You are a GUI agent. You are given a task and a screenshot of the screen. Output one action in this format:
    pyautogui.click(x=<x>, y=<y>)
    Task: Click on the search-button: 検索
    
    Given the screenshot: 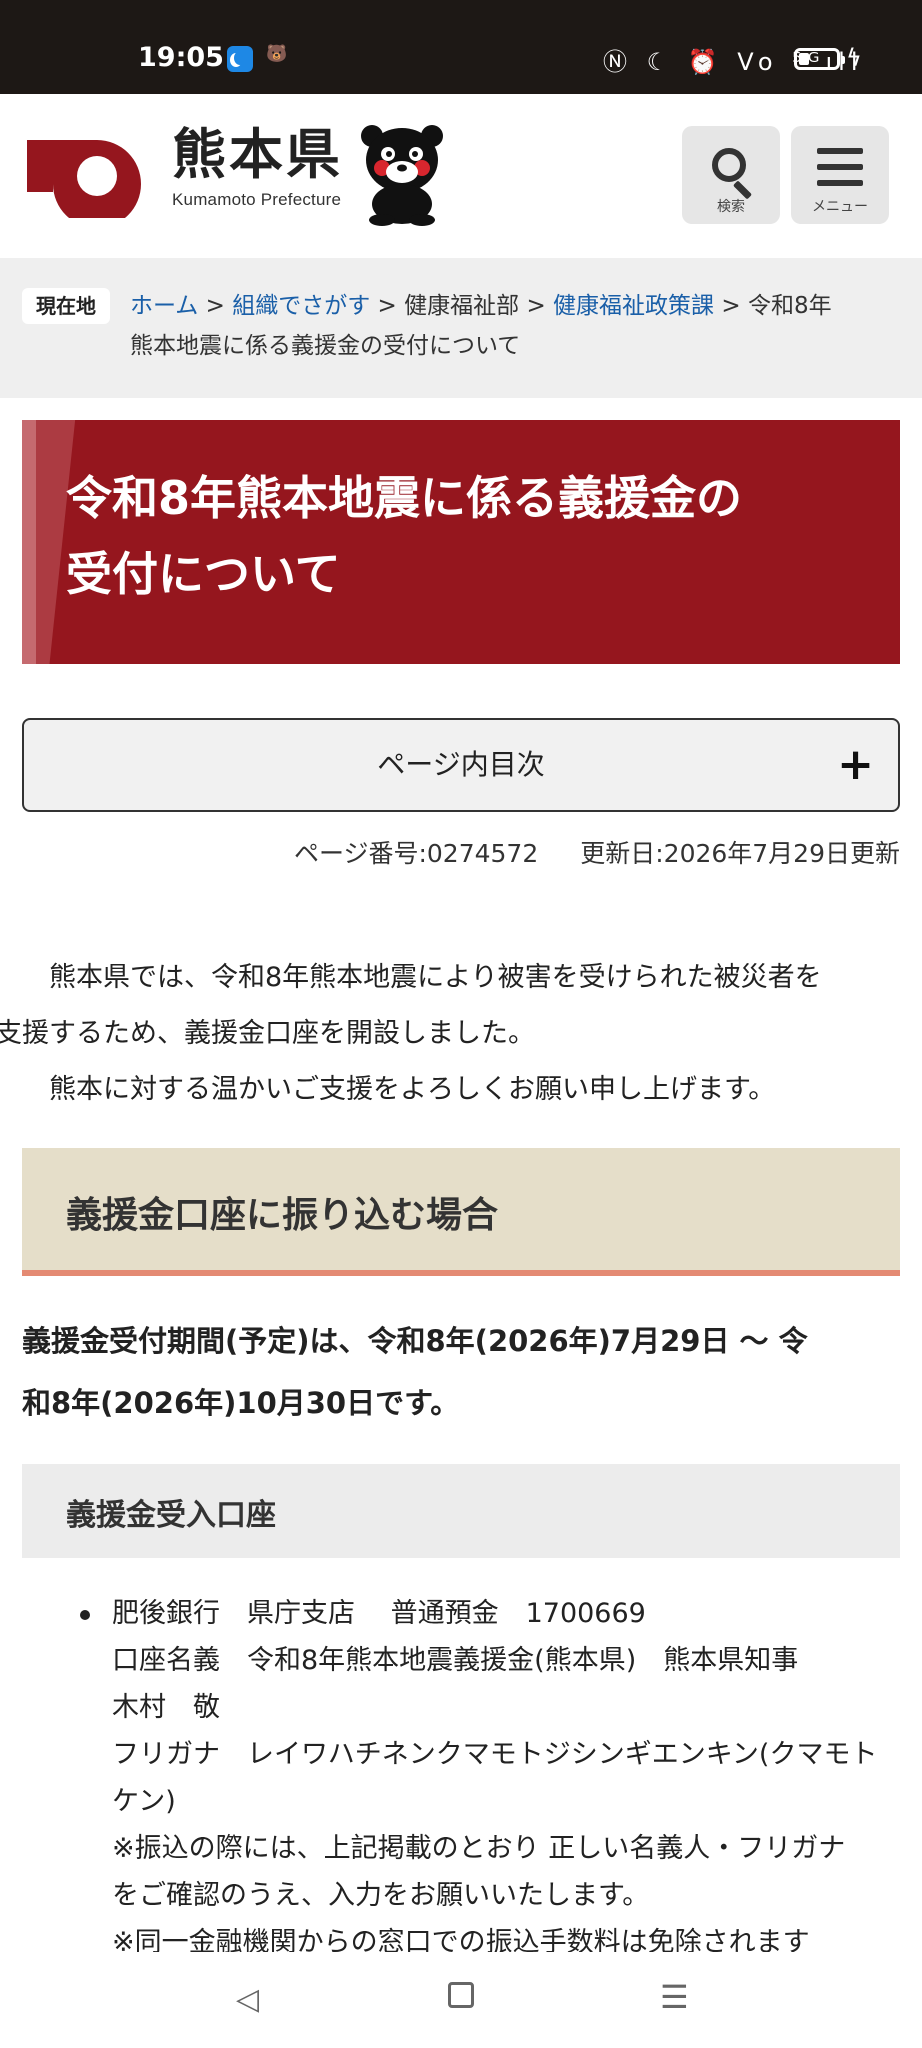 What is the action you would take?
    pyautogui.click(x=731, y=175)
    